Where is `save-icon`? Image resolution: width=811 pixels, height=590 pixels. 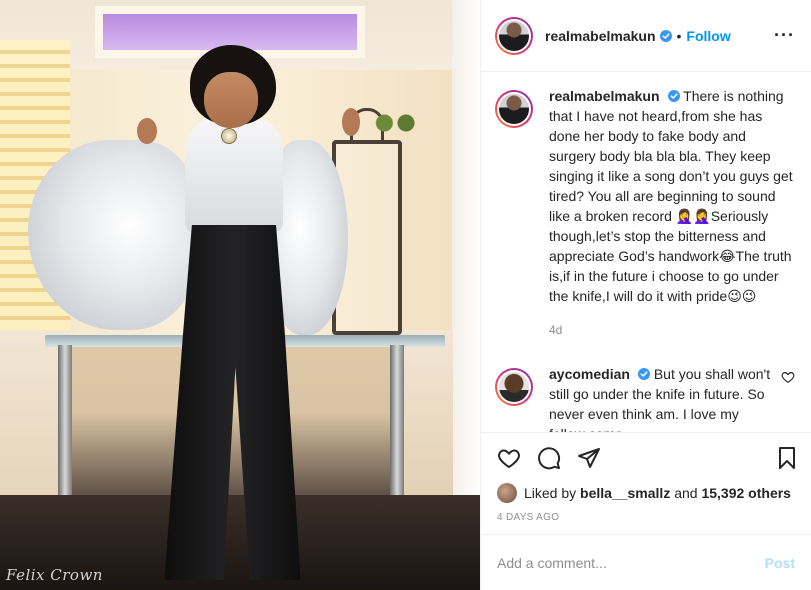 save-icon is located at coordinates (787, 458).